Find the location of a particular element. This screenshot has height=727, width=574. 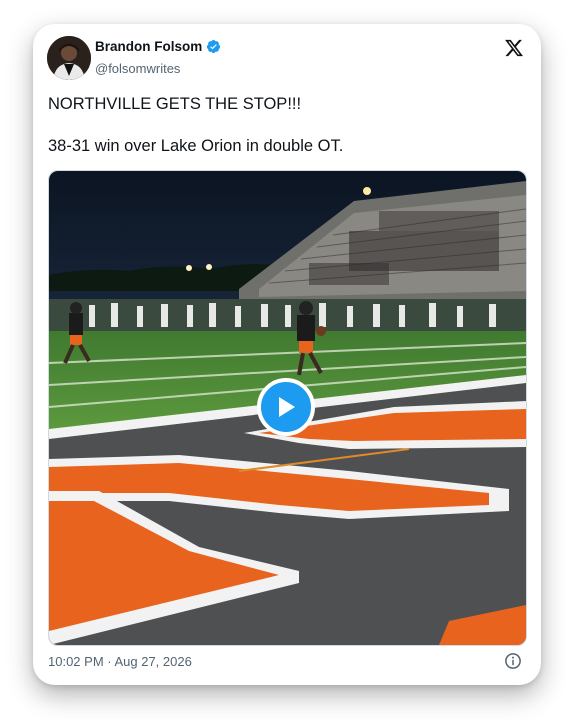

play-button is located at coordinates (286, 407).